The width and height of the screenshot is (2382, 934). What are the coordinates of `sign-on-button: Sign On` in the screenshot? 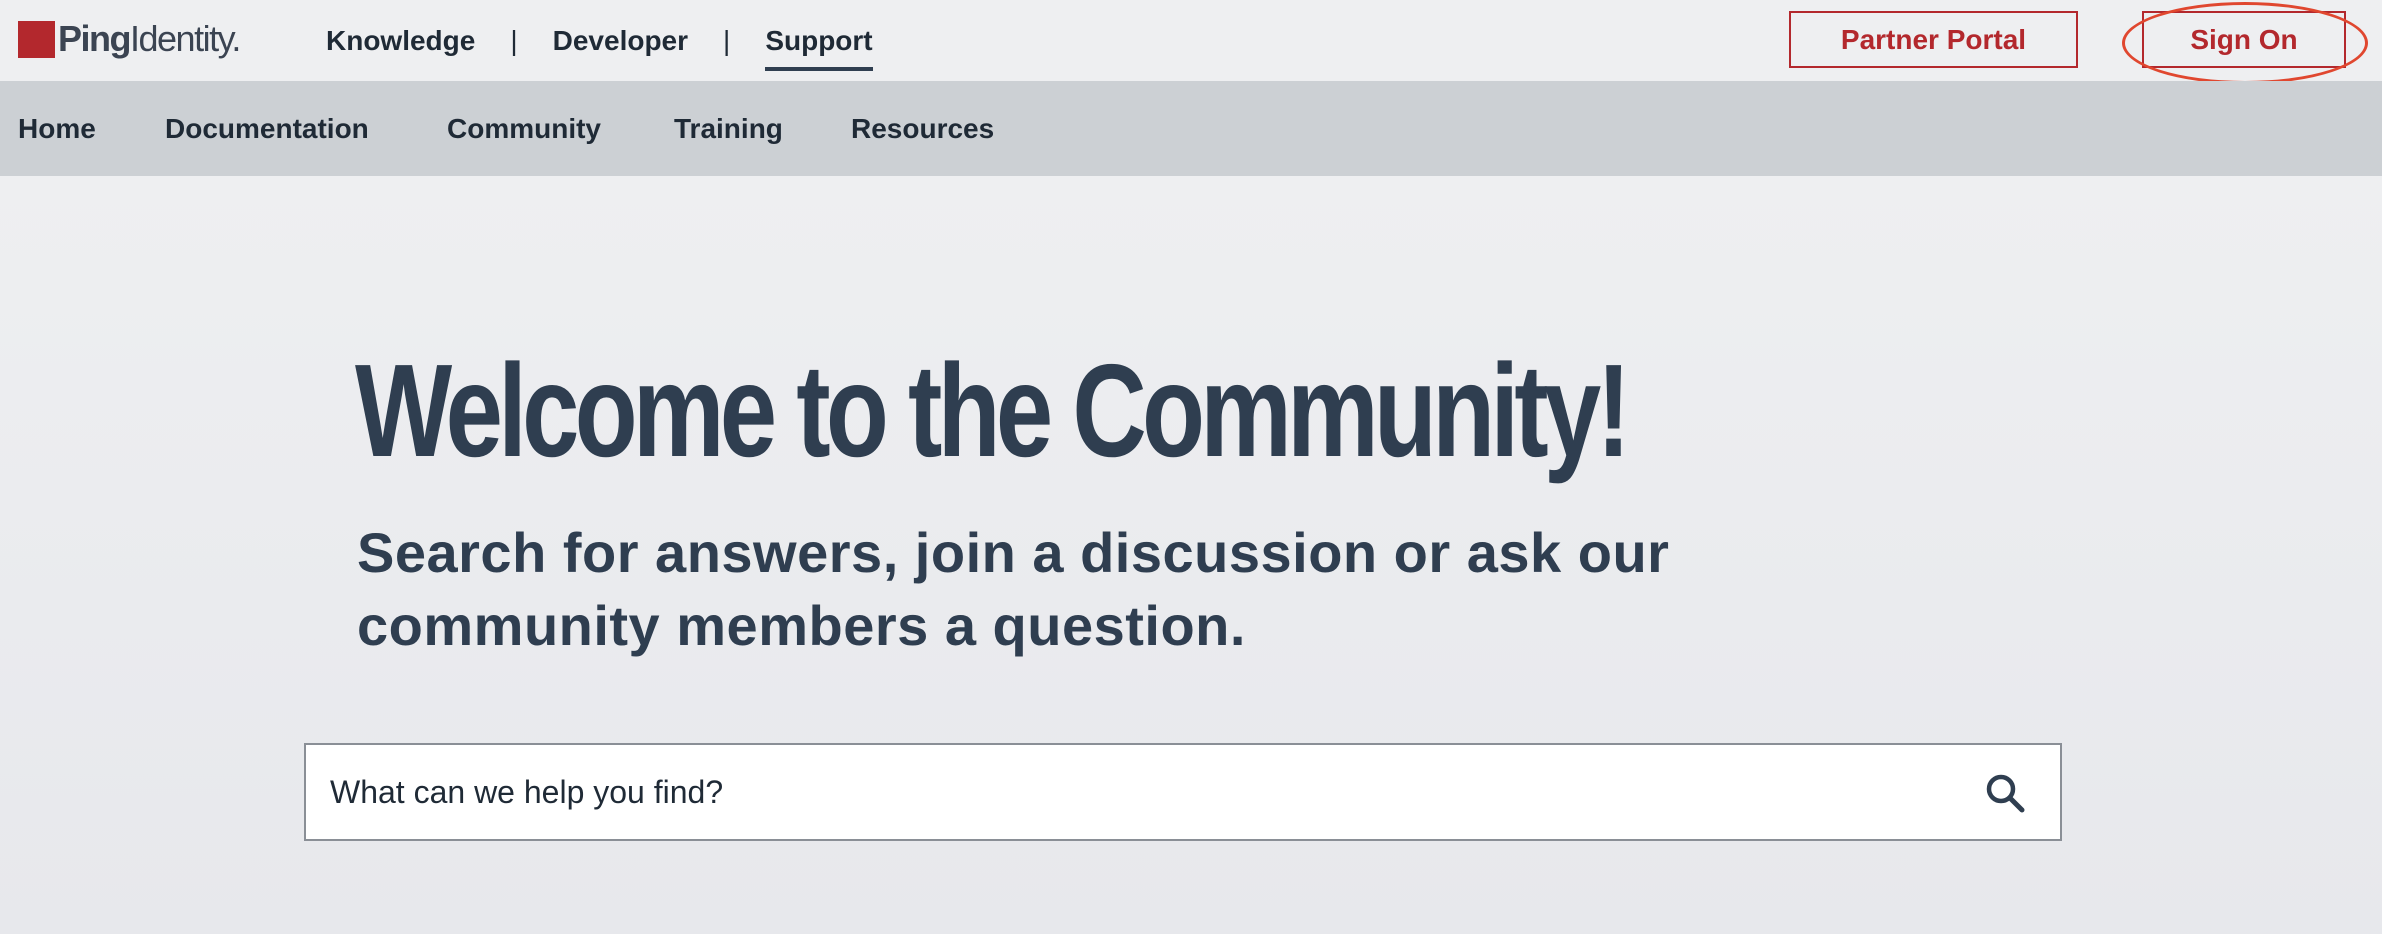 It's located at (2244, 39).